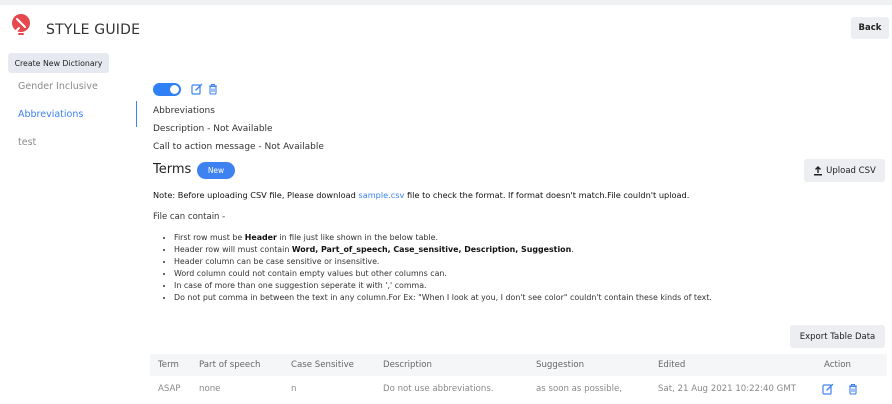  What do you see at coordinates (58, 86) in the screenshot?
I see `sidebar-item-gender-inclusive: Gender Inclusive` at bounding box center [58, 86].